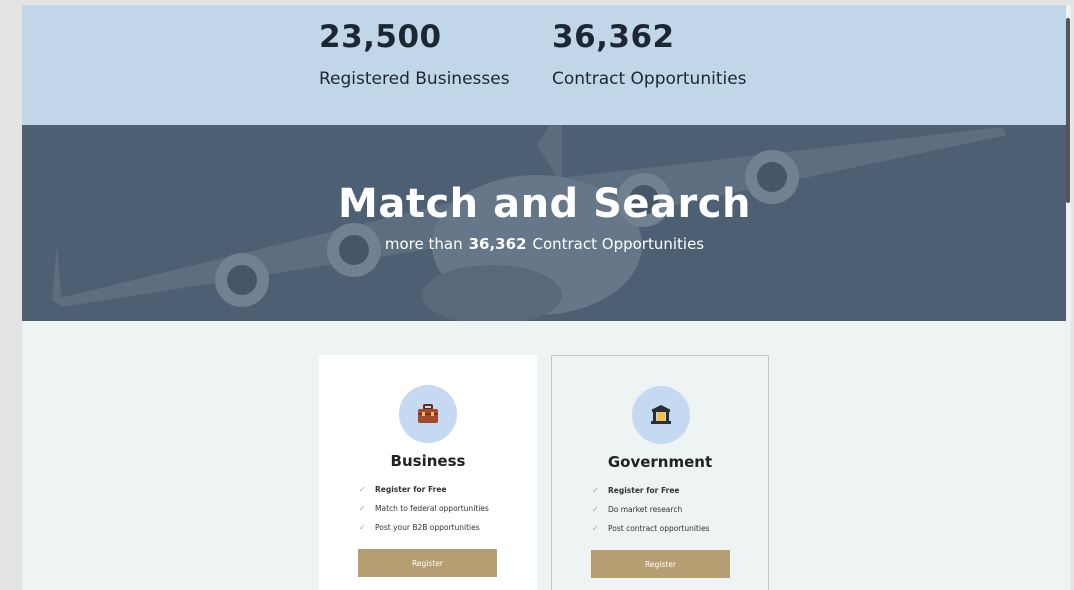  I want to click on hero-subtitle-number: 36,362, so click(497, 244).